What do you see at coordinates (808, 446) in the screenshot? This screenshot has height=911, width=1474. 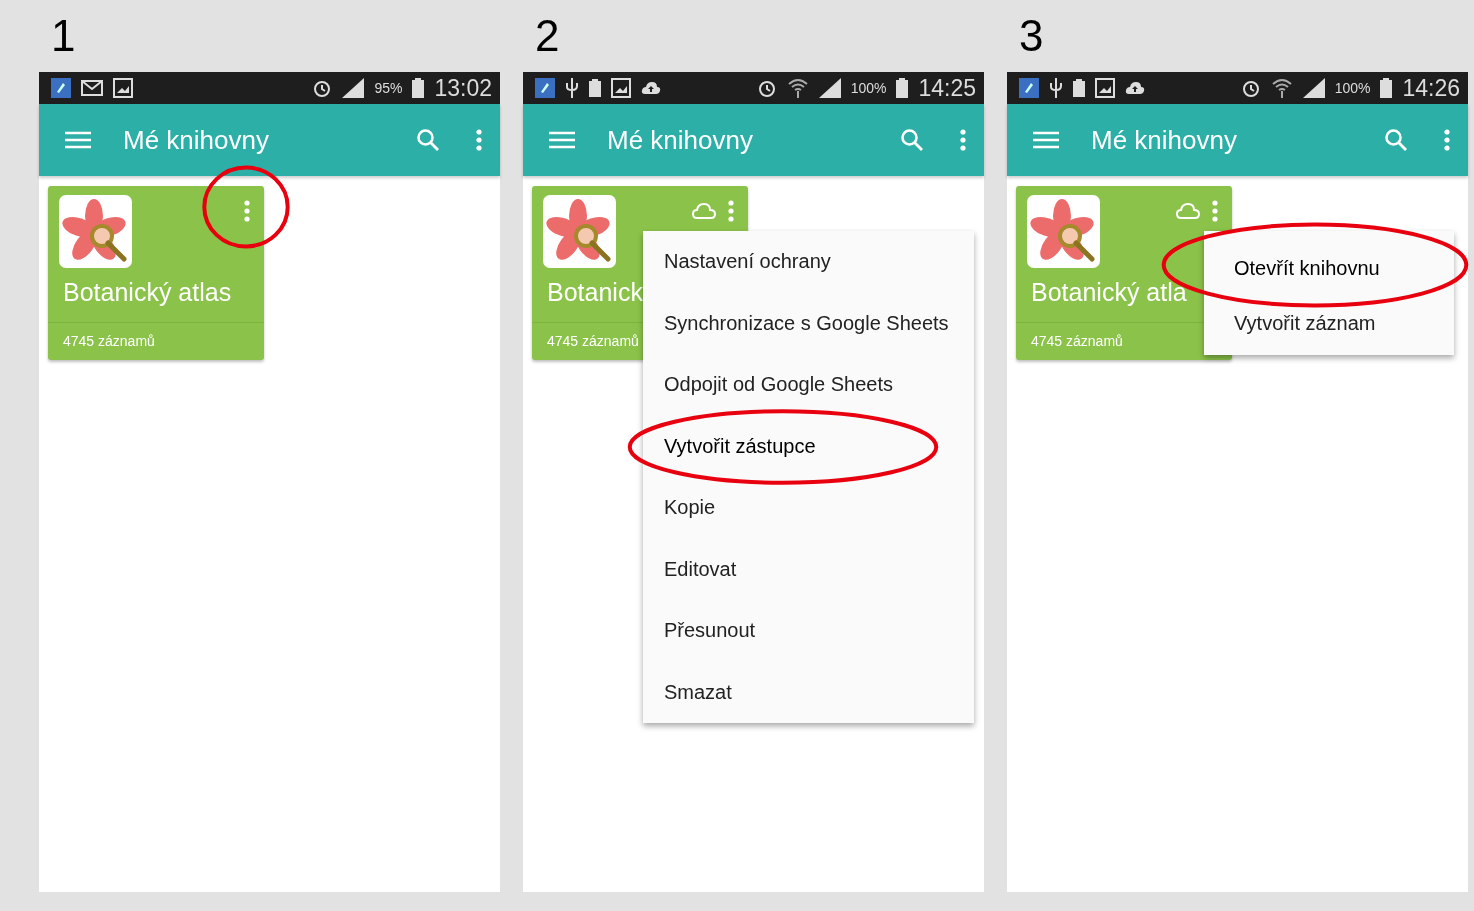 I see `menu-item: Vytvořit zástupce` at bounding box center [808, 446].